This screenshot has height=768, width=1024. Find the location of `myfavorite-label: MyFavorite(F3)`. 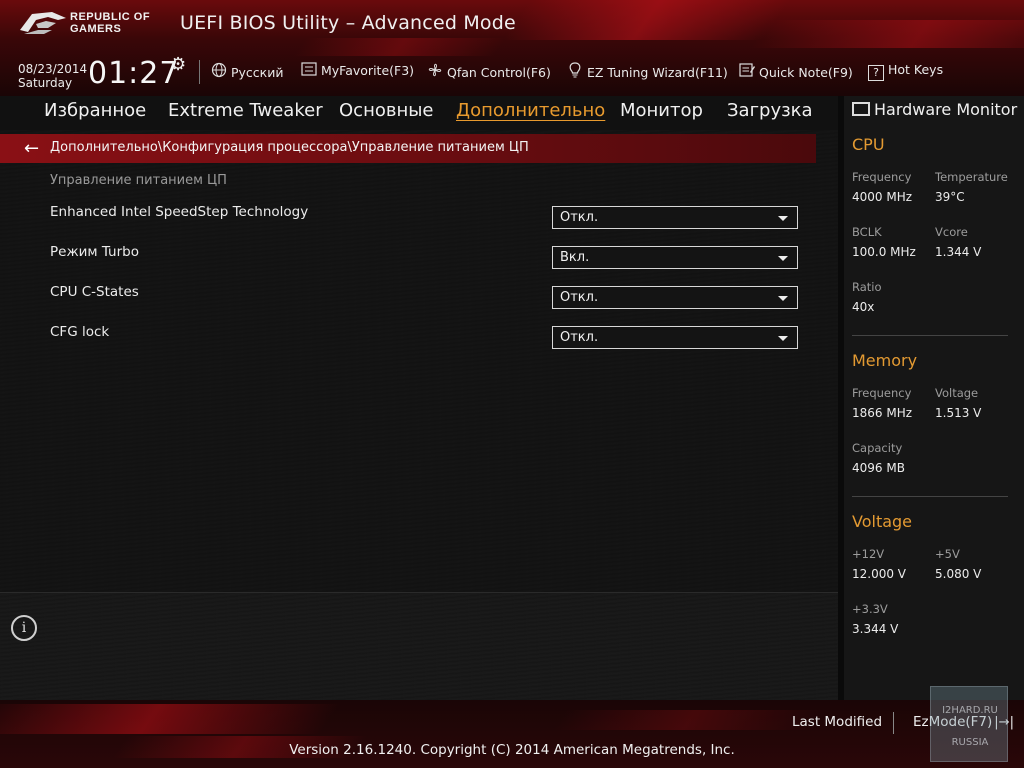

myfavorite-label: MyFavorite(F3) is located at coordinates (368, 70).